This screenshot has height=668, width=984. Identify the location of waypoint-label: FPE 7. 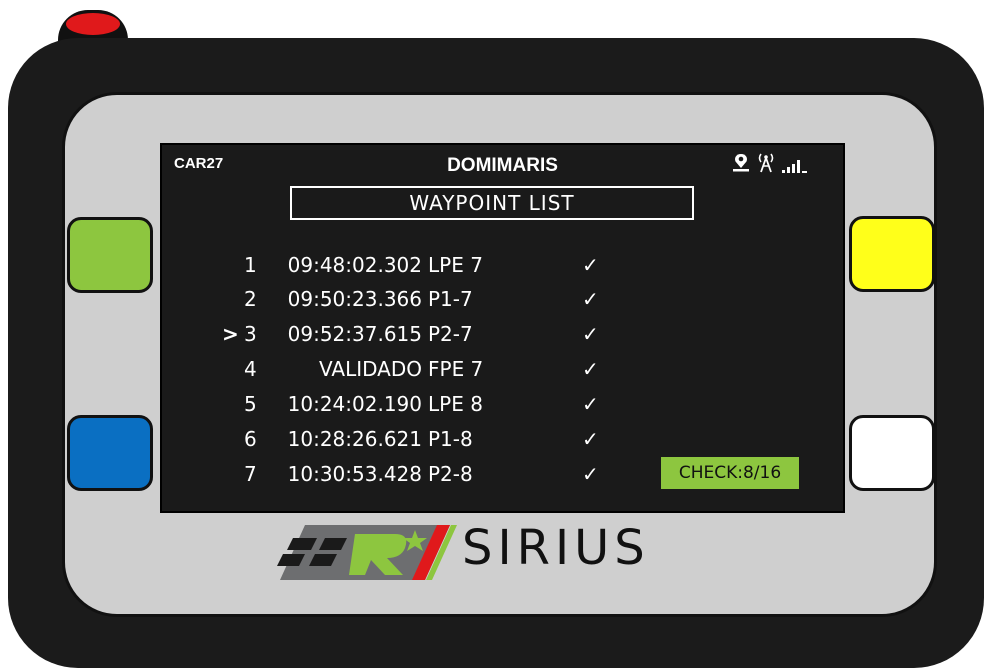
(456, 369).